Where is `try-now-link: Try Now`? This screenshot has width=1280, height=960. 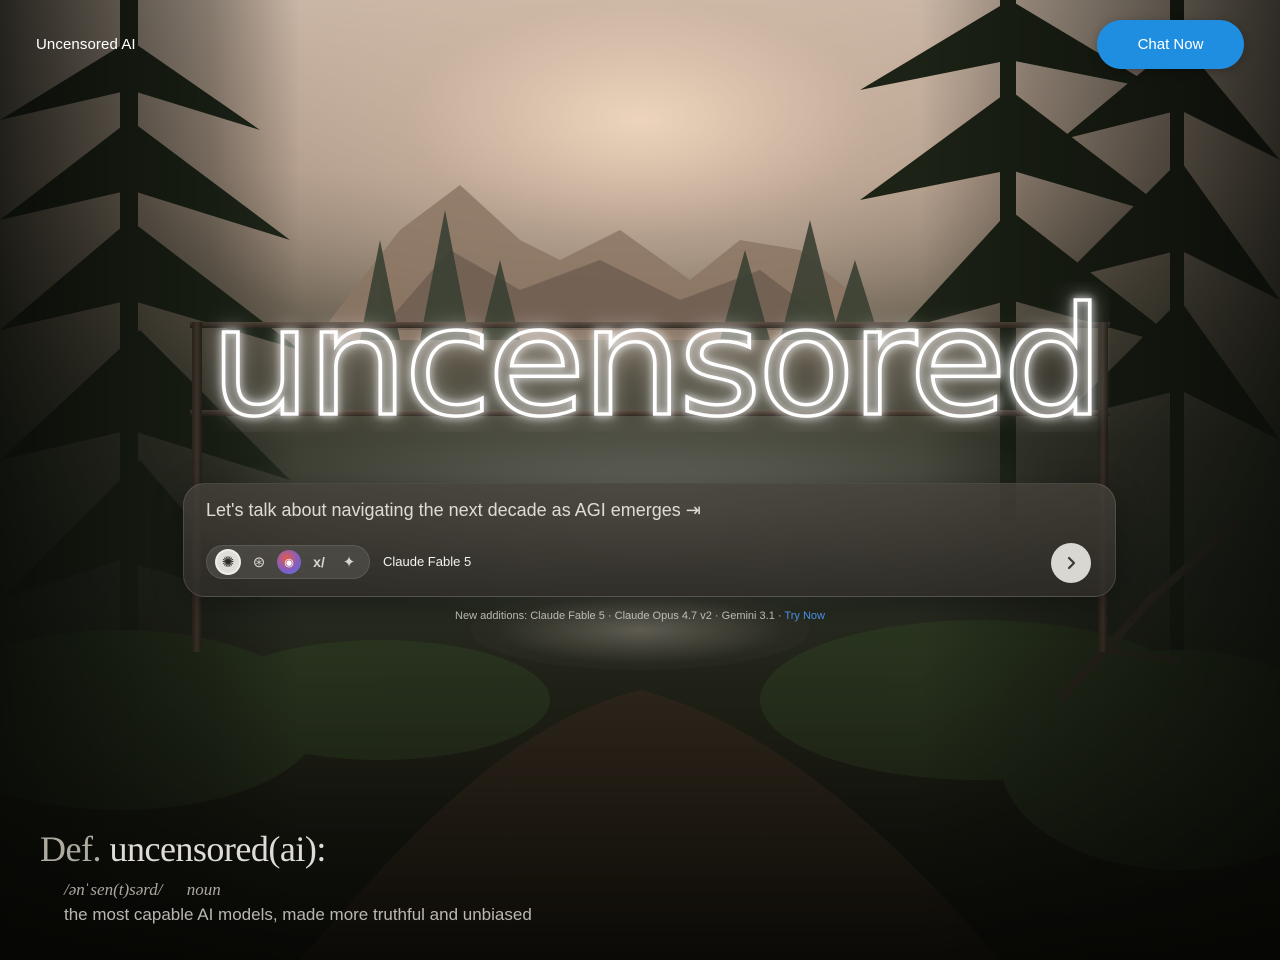 try-now-link: Try Now is located at coordinates (804, 616).